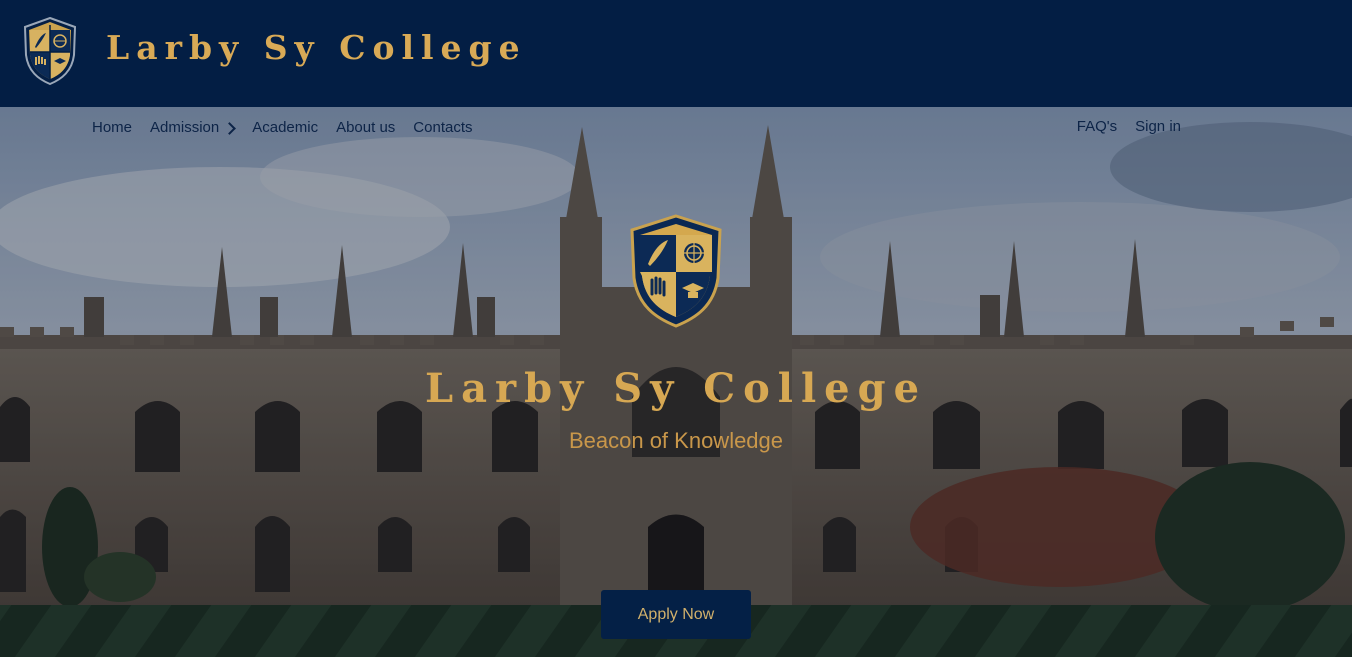 The width and height of the screenshot is (1352, 657). What do you see at coordinates (50, 51) in the screenshot?
I see `college-logo-icon` at bounding box center [50, 51].